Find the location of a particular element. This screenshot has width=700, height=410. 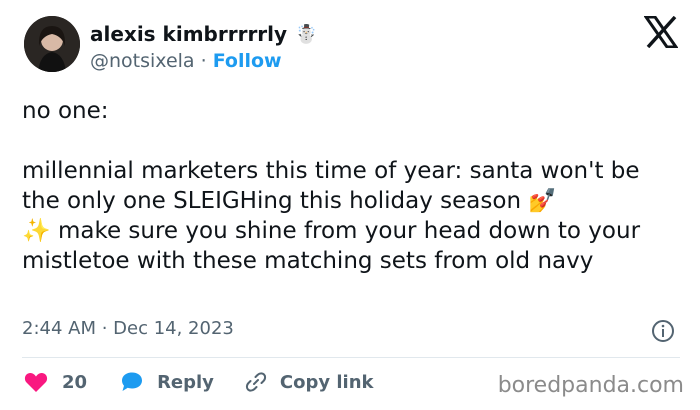

reply-button: Reply is located at coordinates (166, 382).